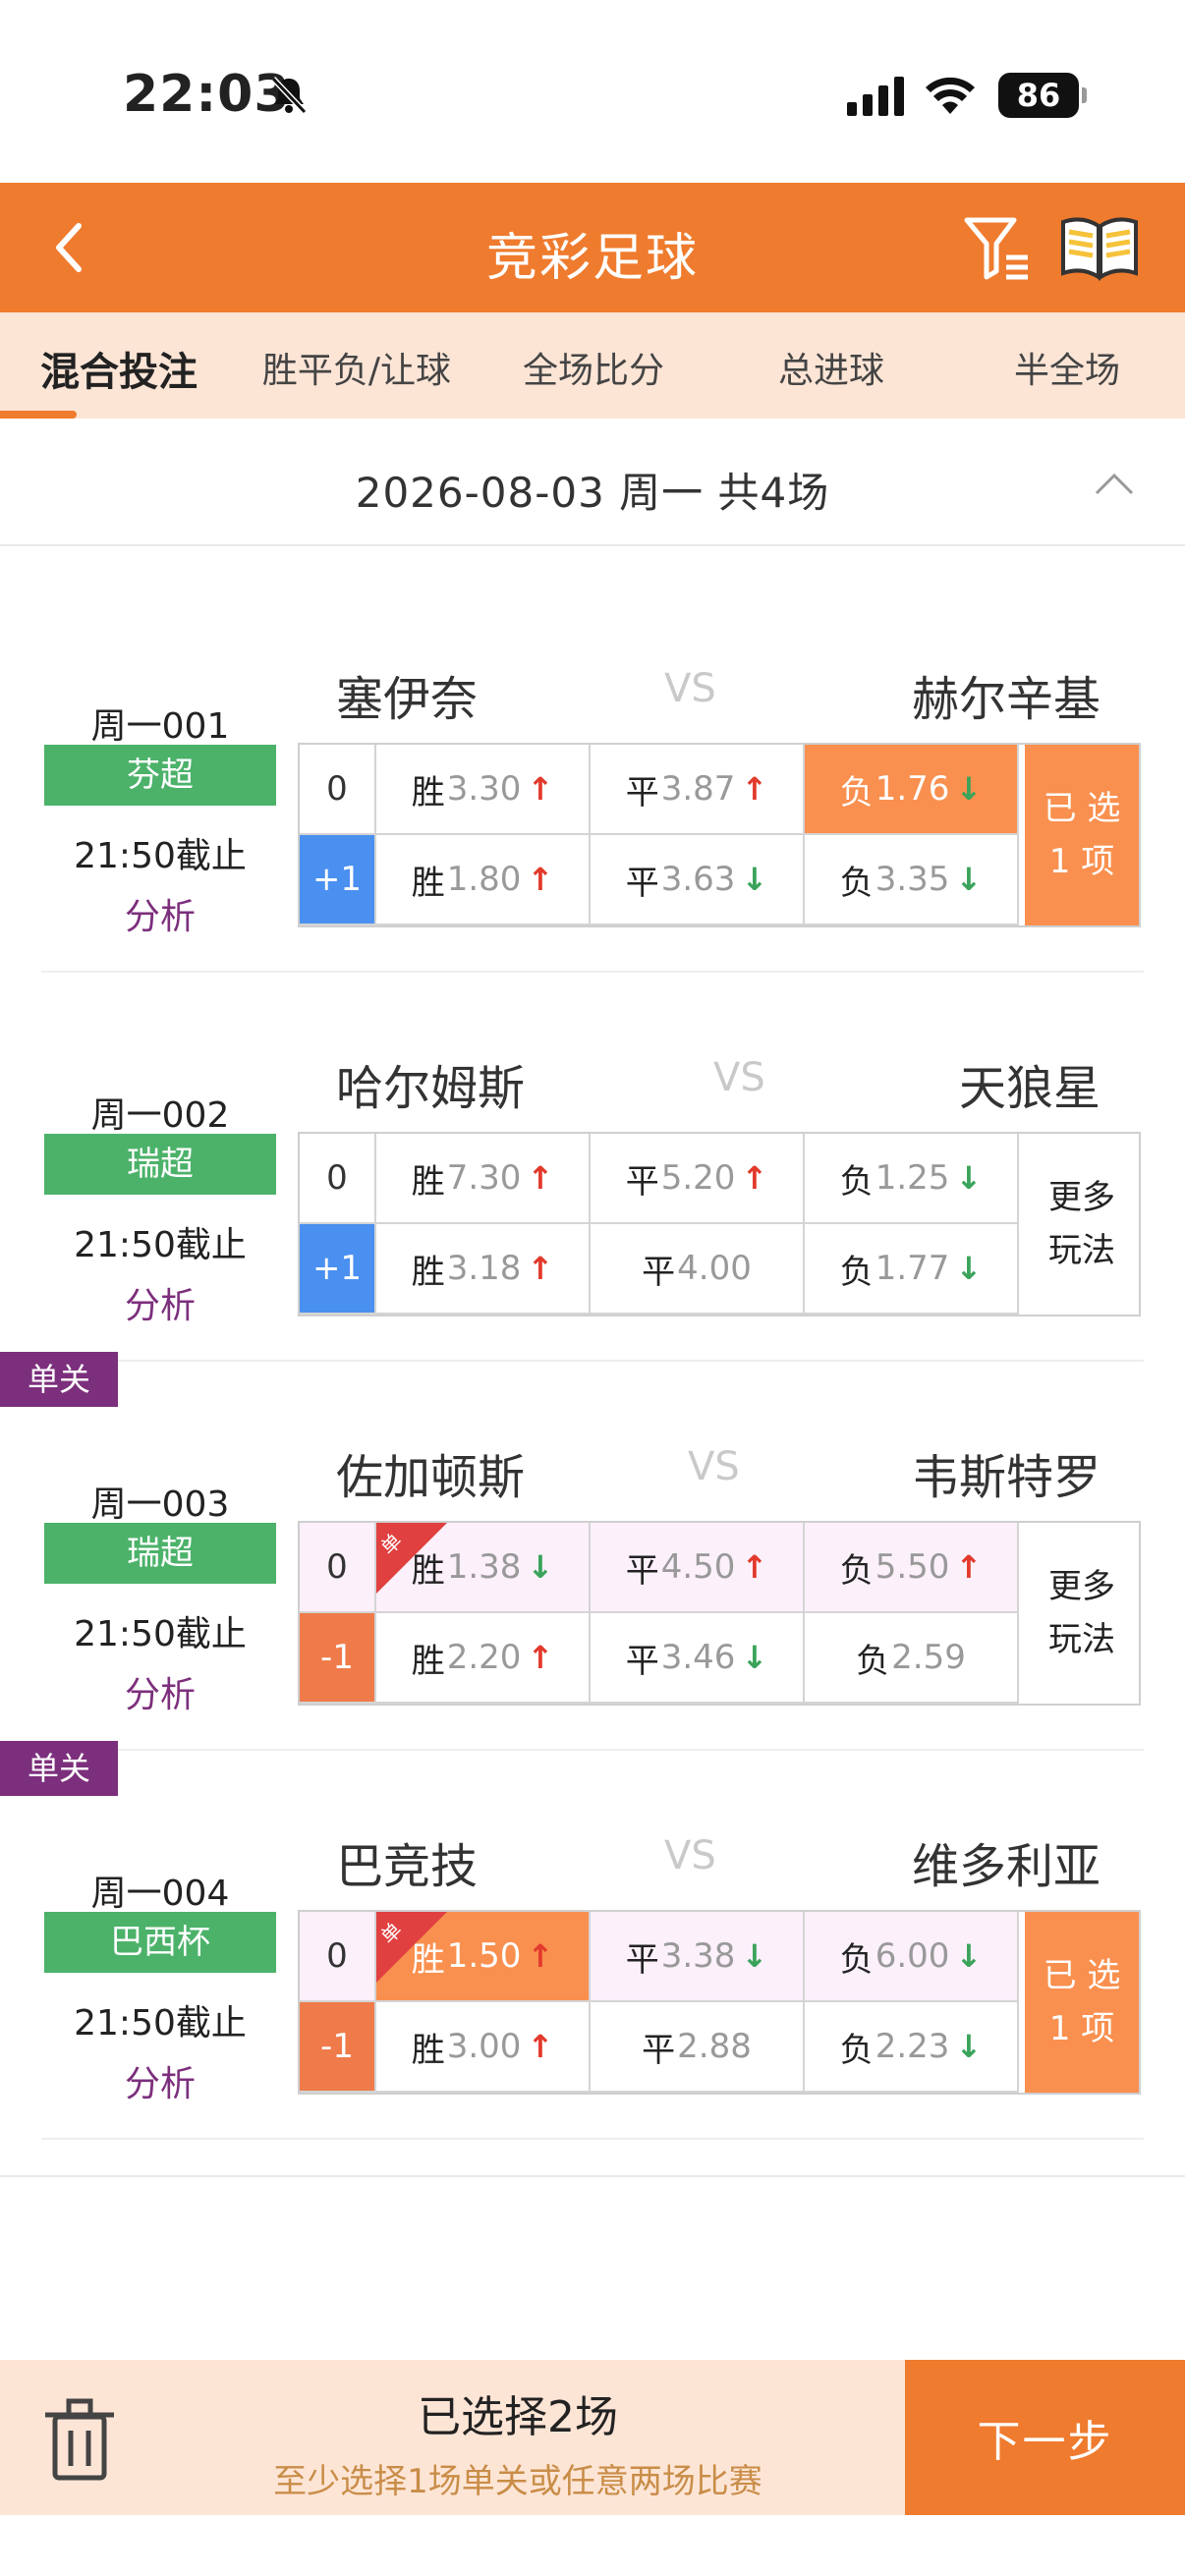 This screenshot has height=2576, width=1185. Describe the element at coordinates (1115, 484) in the screenshot. I see `chevron-up-icon` at that location.